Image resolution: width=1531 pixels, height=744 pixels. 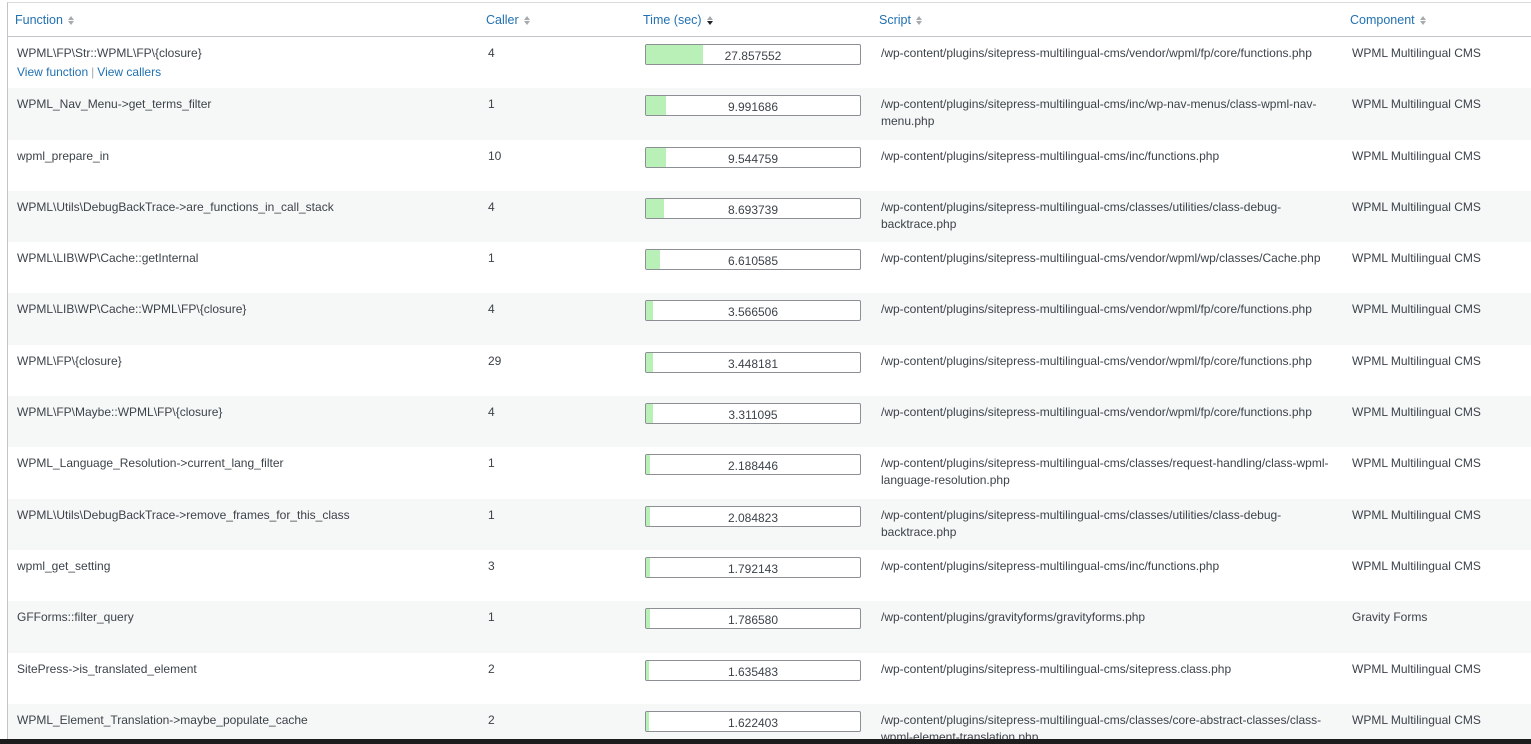 I want to click on time-bar: 8.693739, so click(x=753, y=208).